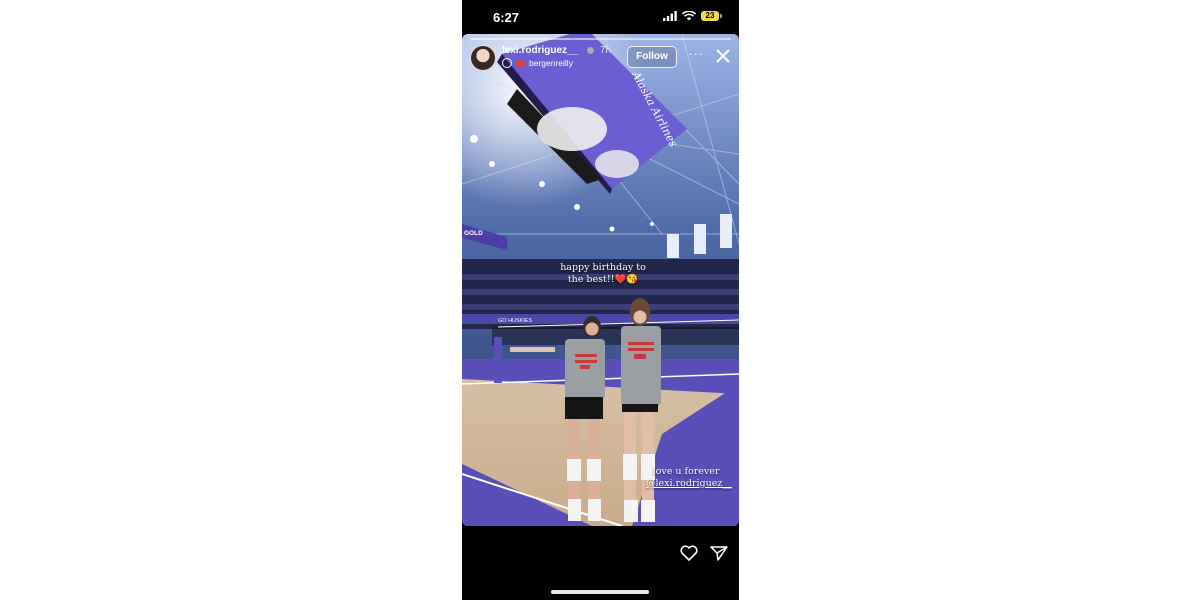 This screenshot has width=1200, height=600. Describe the element at coordinates (723, 56) in the screenshot. I see `close-icon` at that location.